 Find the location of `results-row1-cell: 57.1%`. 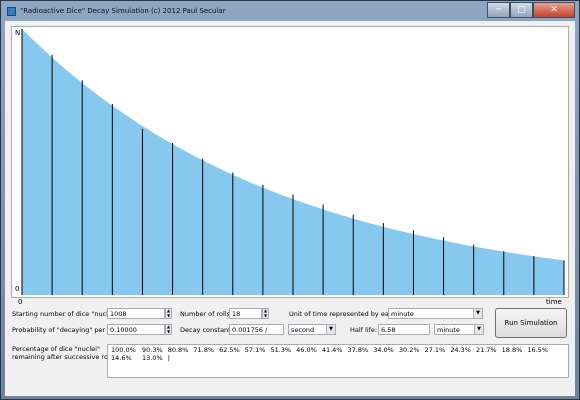

results-row1-cell: 57.1% is located at coordinates (255, 350).